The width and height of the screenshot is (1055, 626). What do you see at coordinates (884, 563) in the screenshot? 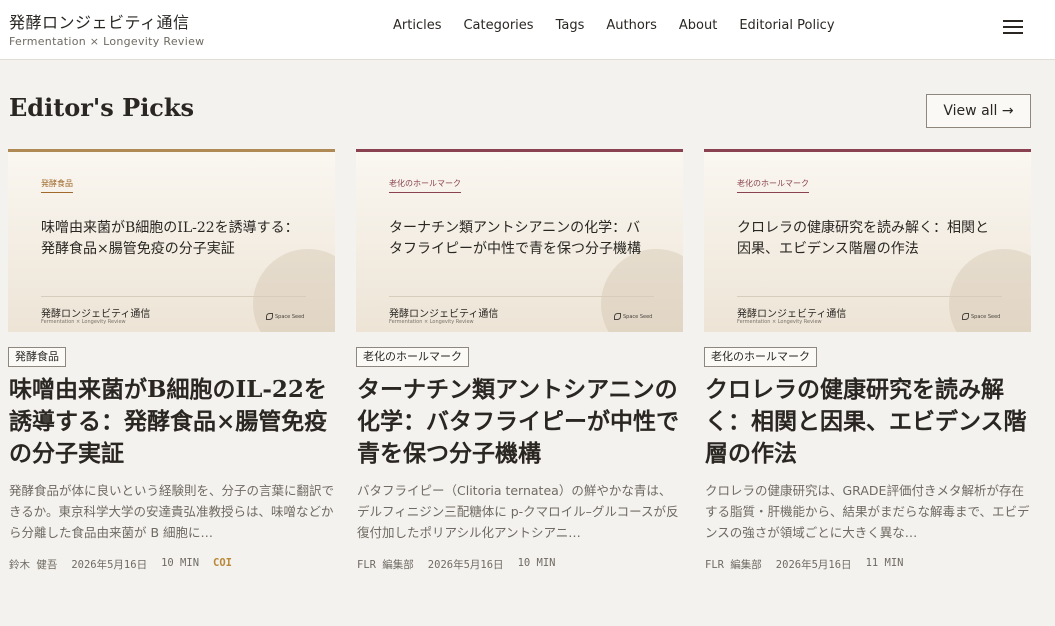
I see `read-time: 11 MIN` at bounding box center [884, 563].